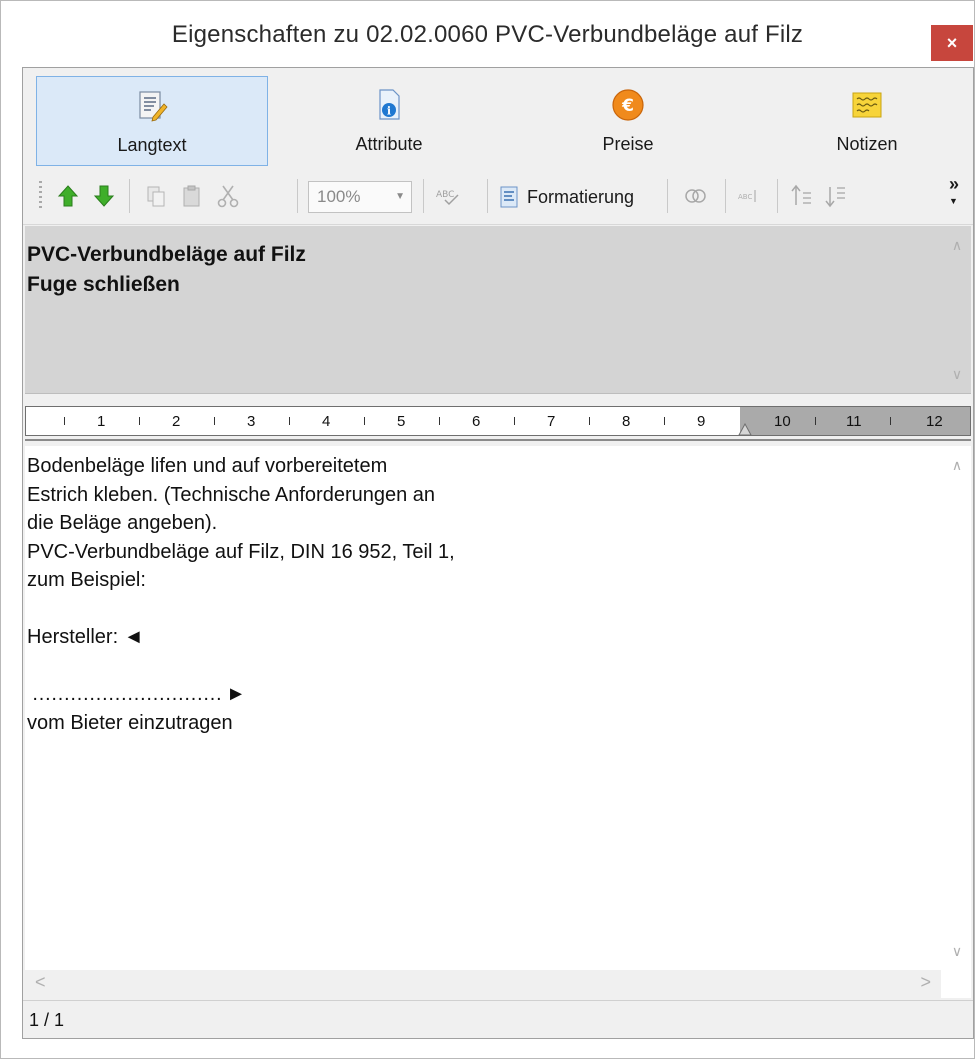 This screenshot has height=1059, width=975. What do you see at coordinates (498, 1019) in the screenshot?
I see `status-bar: 1 / 1` at bounding box center [498, 1019].